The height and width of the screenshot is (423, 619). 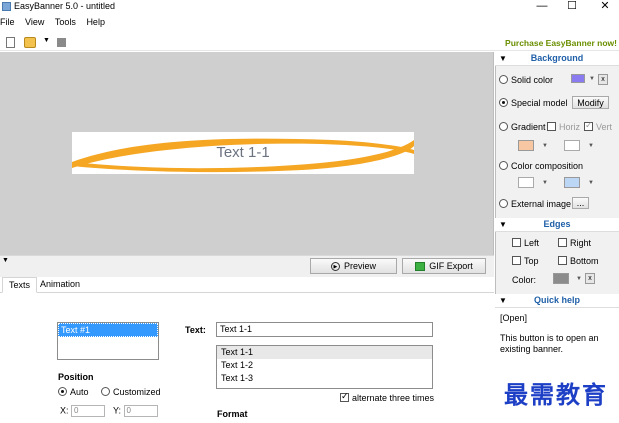 I want to click on app-icon, so click(x=6, y=6).